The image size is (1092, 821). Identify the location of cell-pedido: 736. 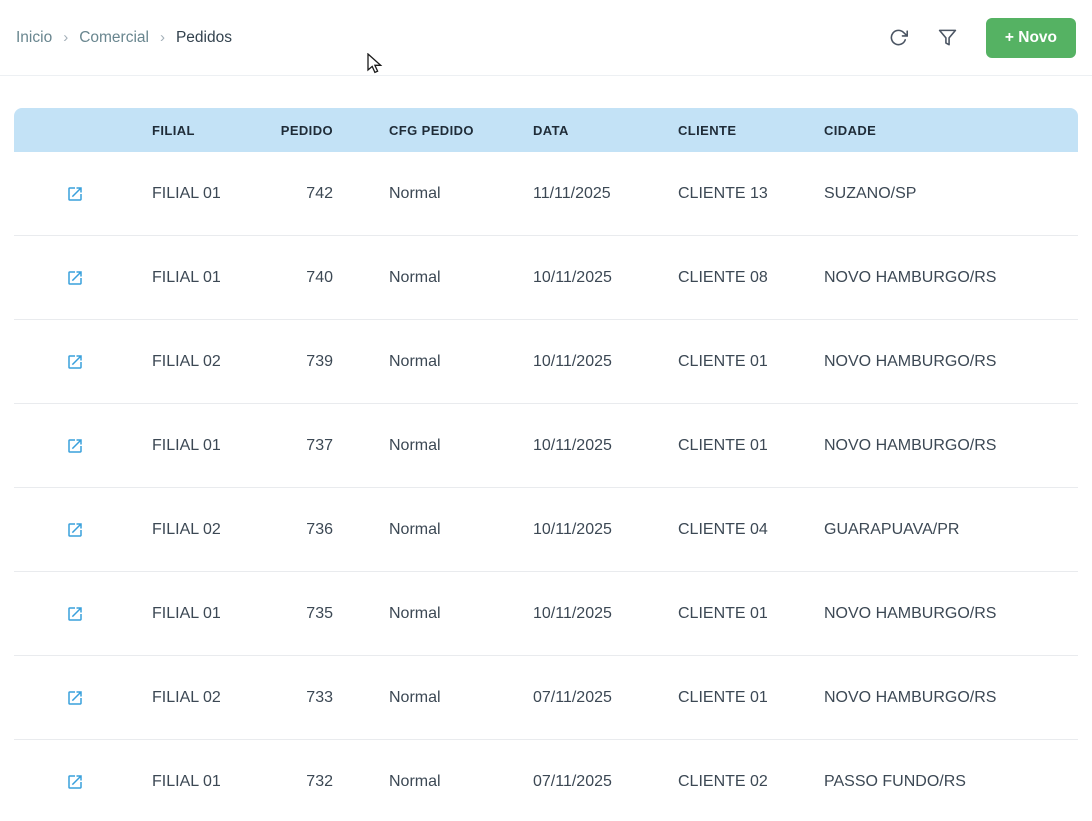
(303, 530).